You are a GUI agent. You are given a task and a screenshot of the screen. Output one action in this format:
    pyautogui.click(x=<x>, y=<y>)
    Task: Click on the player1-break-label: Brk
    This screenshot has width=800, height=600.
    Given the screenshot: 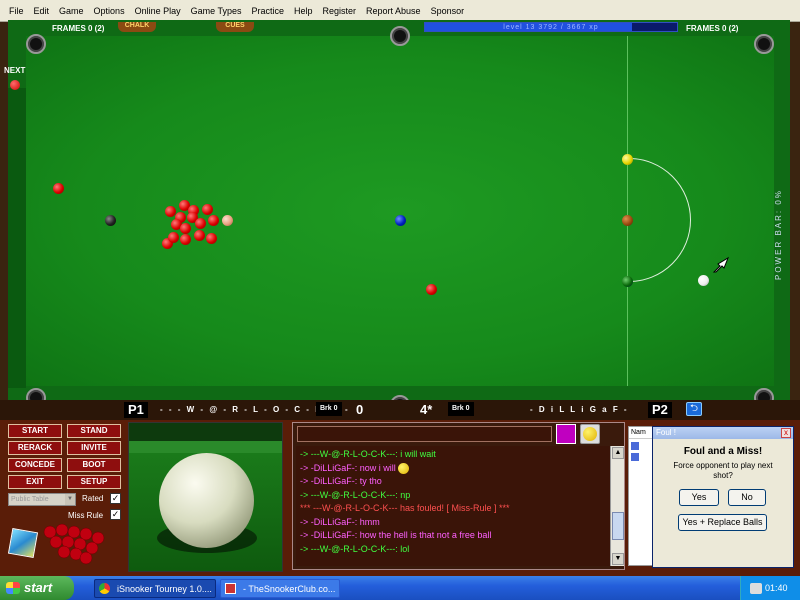 What is the action you would take?
    pyautogui.click(x=326, y=408)
    